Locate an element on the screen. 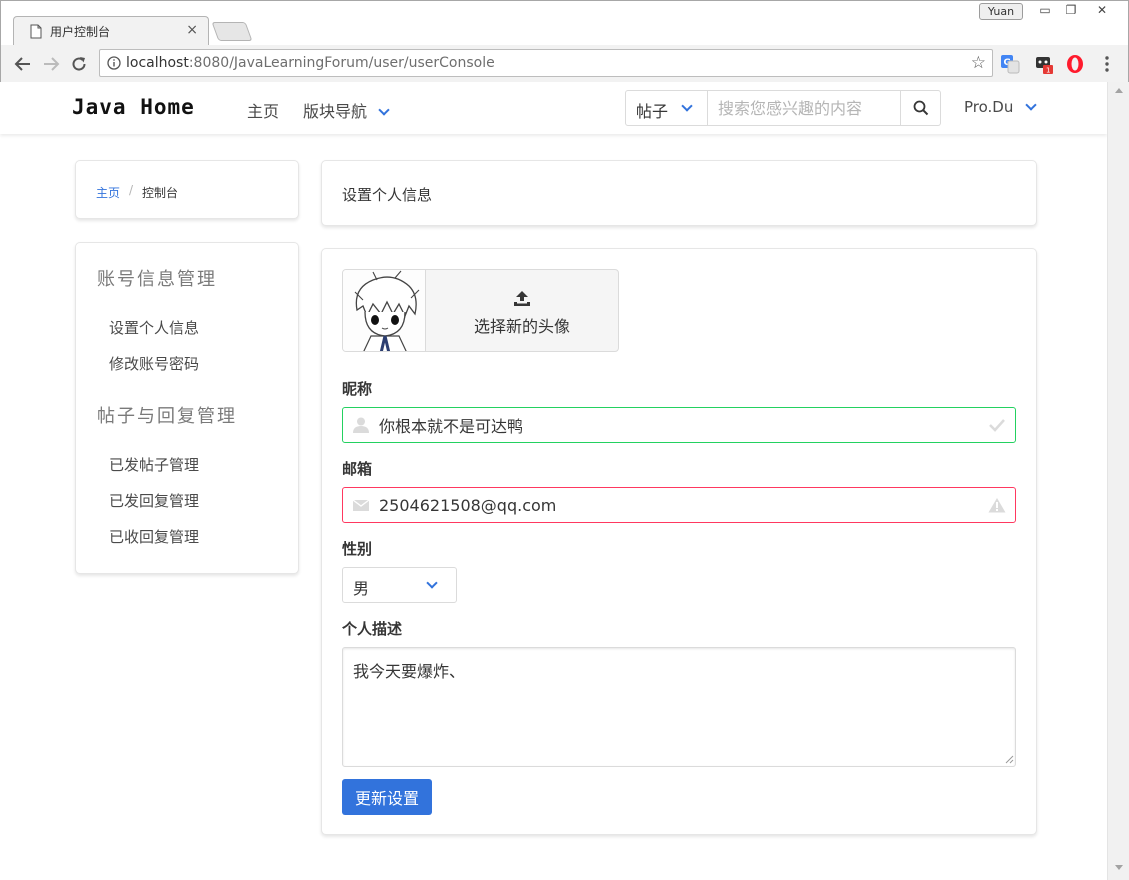 The width and height of the screenshot is (1129, 880). email-field is located at coordinates (679, 505).